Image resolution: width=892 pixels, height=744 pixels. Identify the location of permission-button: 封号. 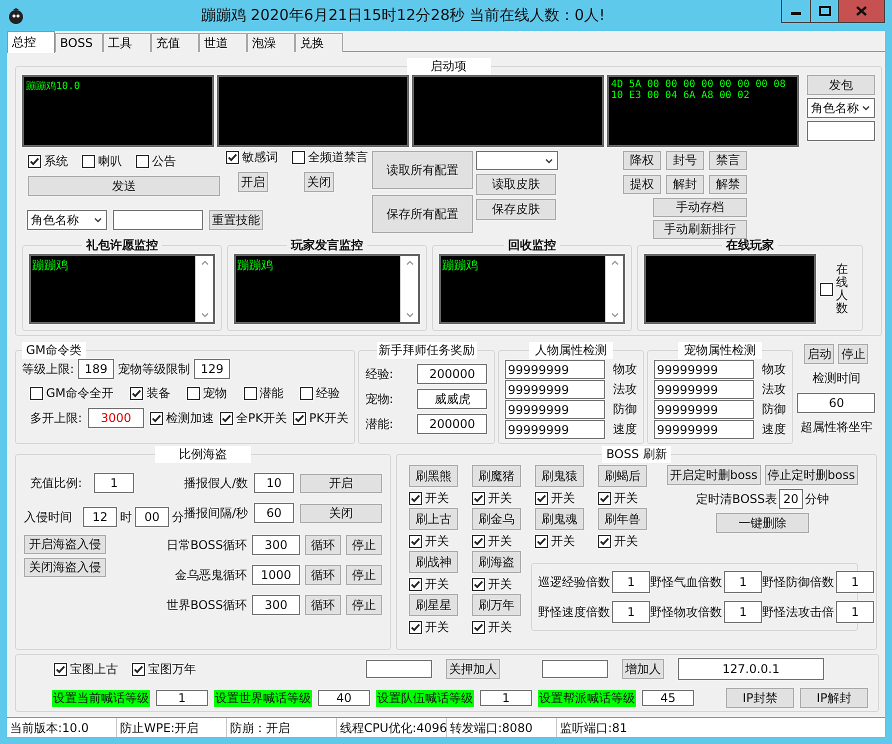
(685, 160).